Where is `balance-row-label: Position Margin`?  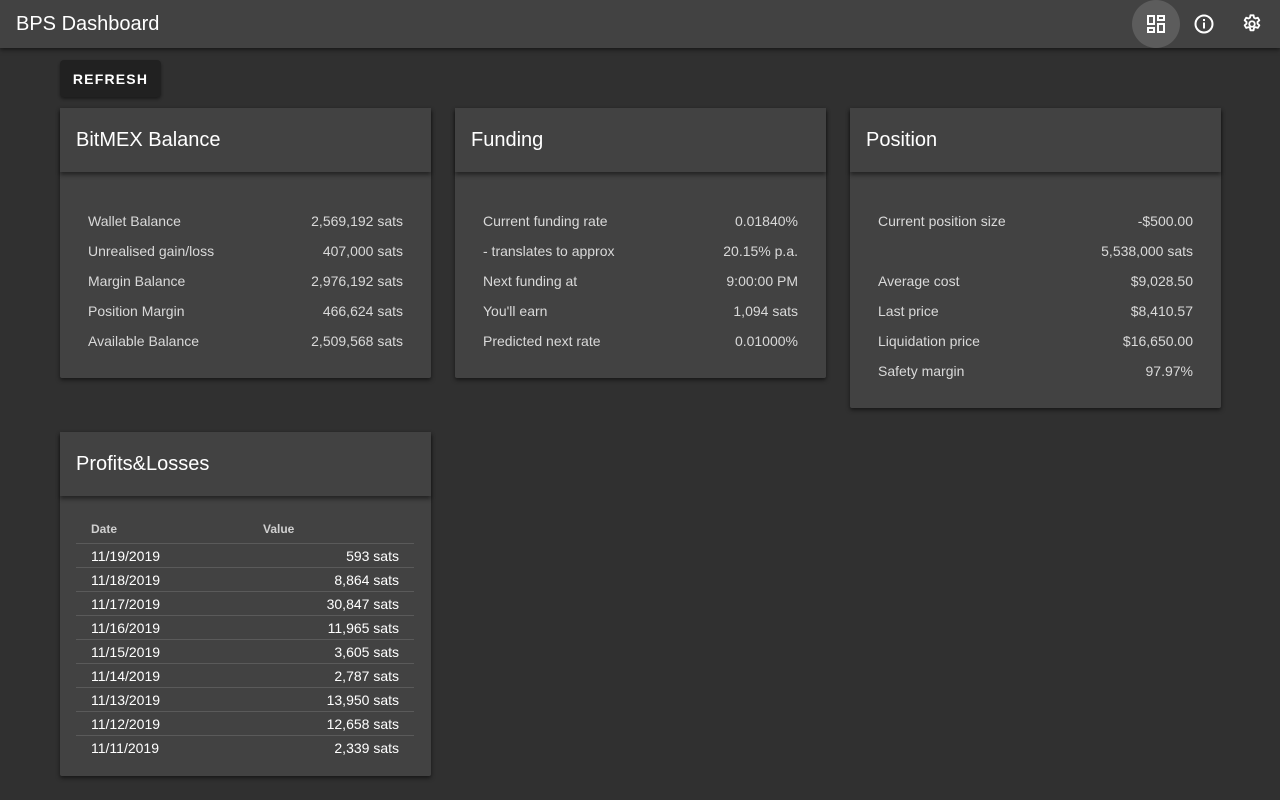
balance-row-label: Position Margin is located at coordinates (136, 311).